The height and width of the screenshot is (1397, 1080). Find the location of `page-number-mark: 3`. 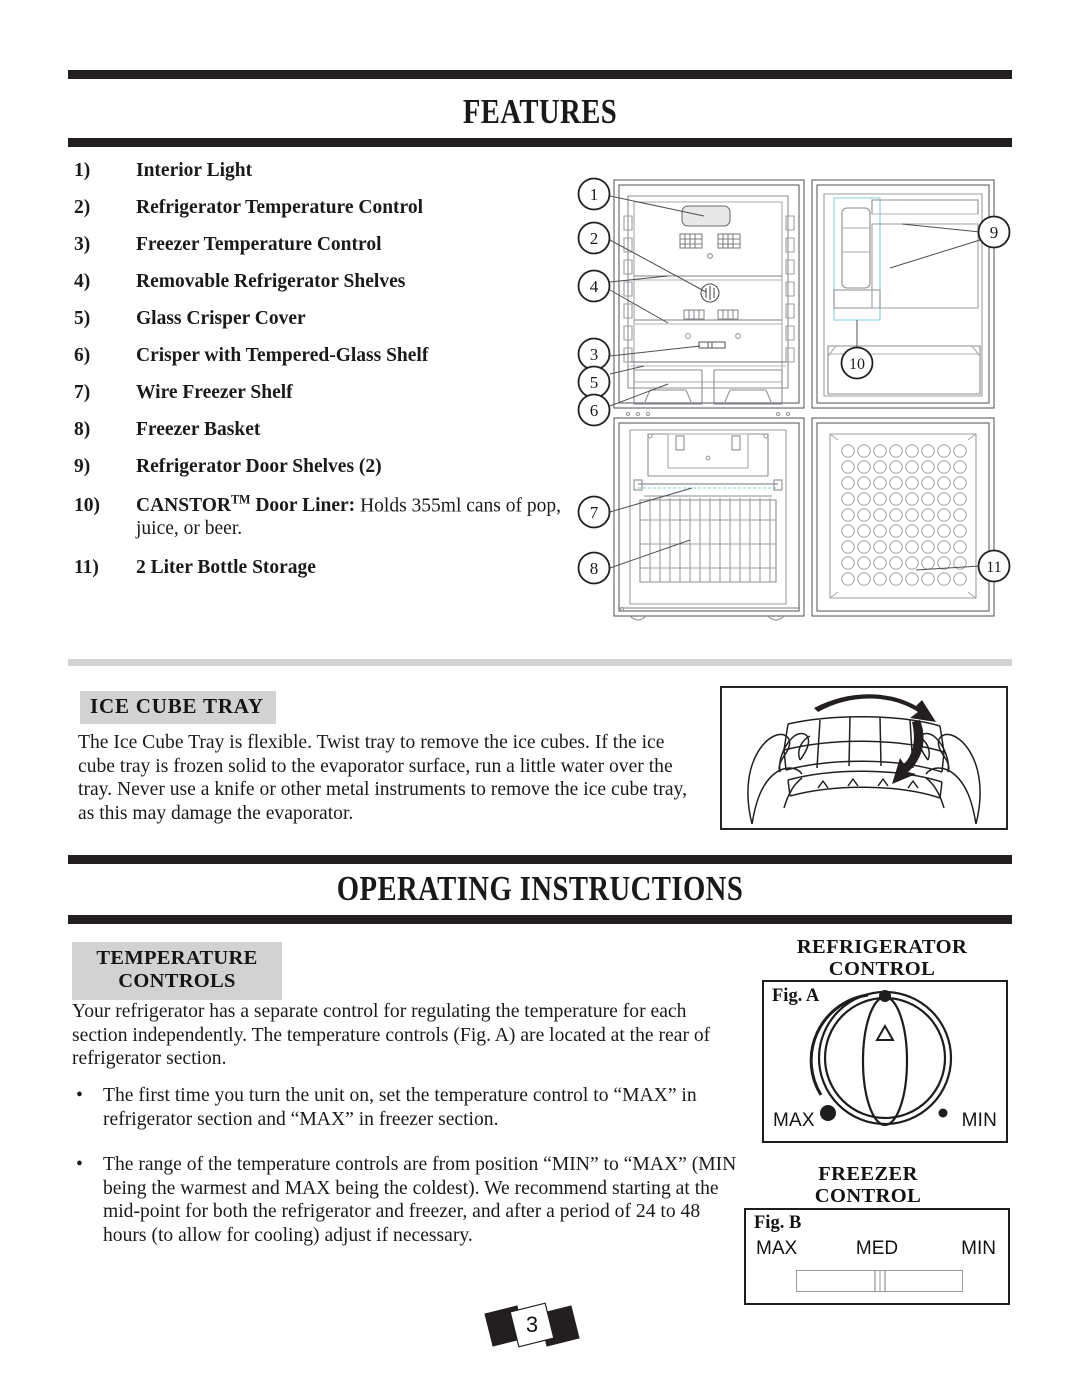

page-number-mark: 3 is located at coordinates (532, 1325).